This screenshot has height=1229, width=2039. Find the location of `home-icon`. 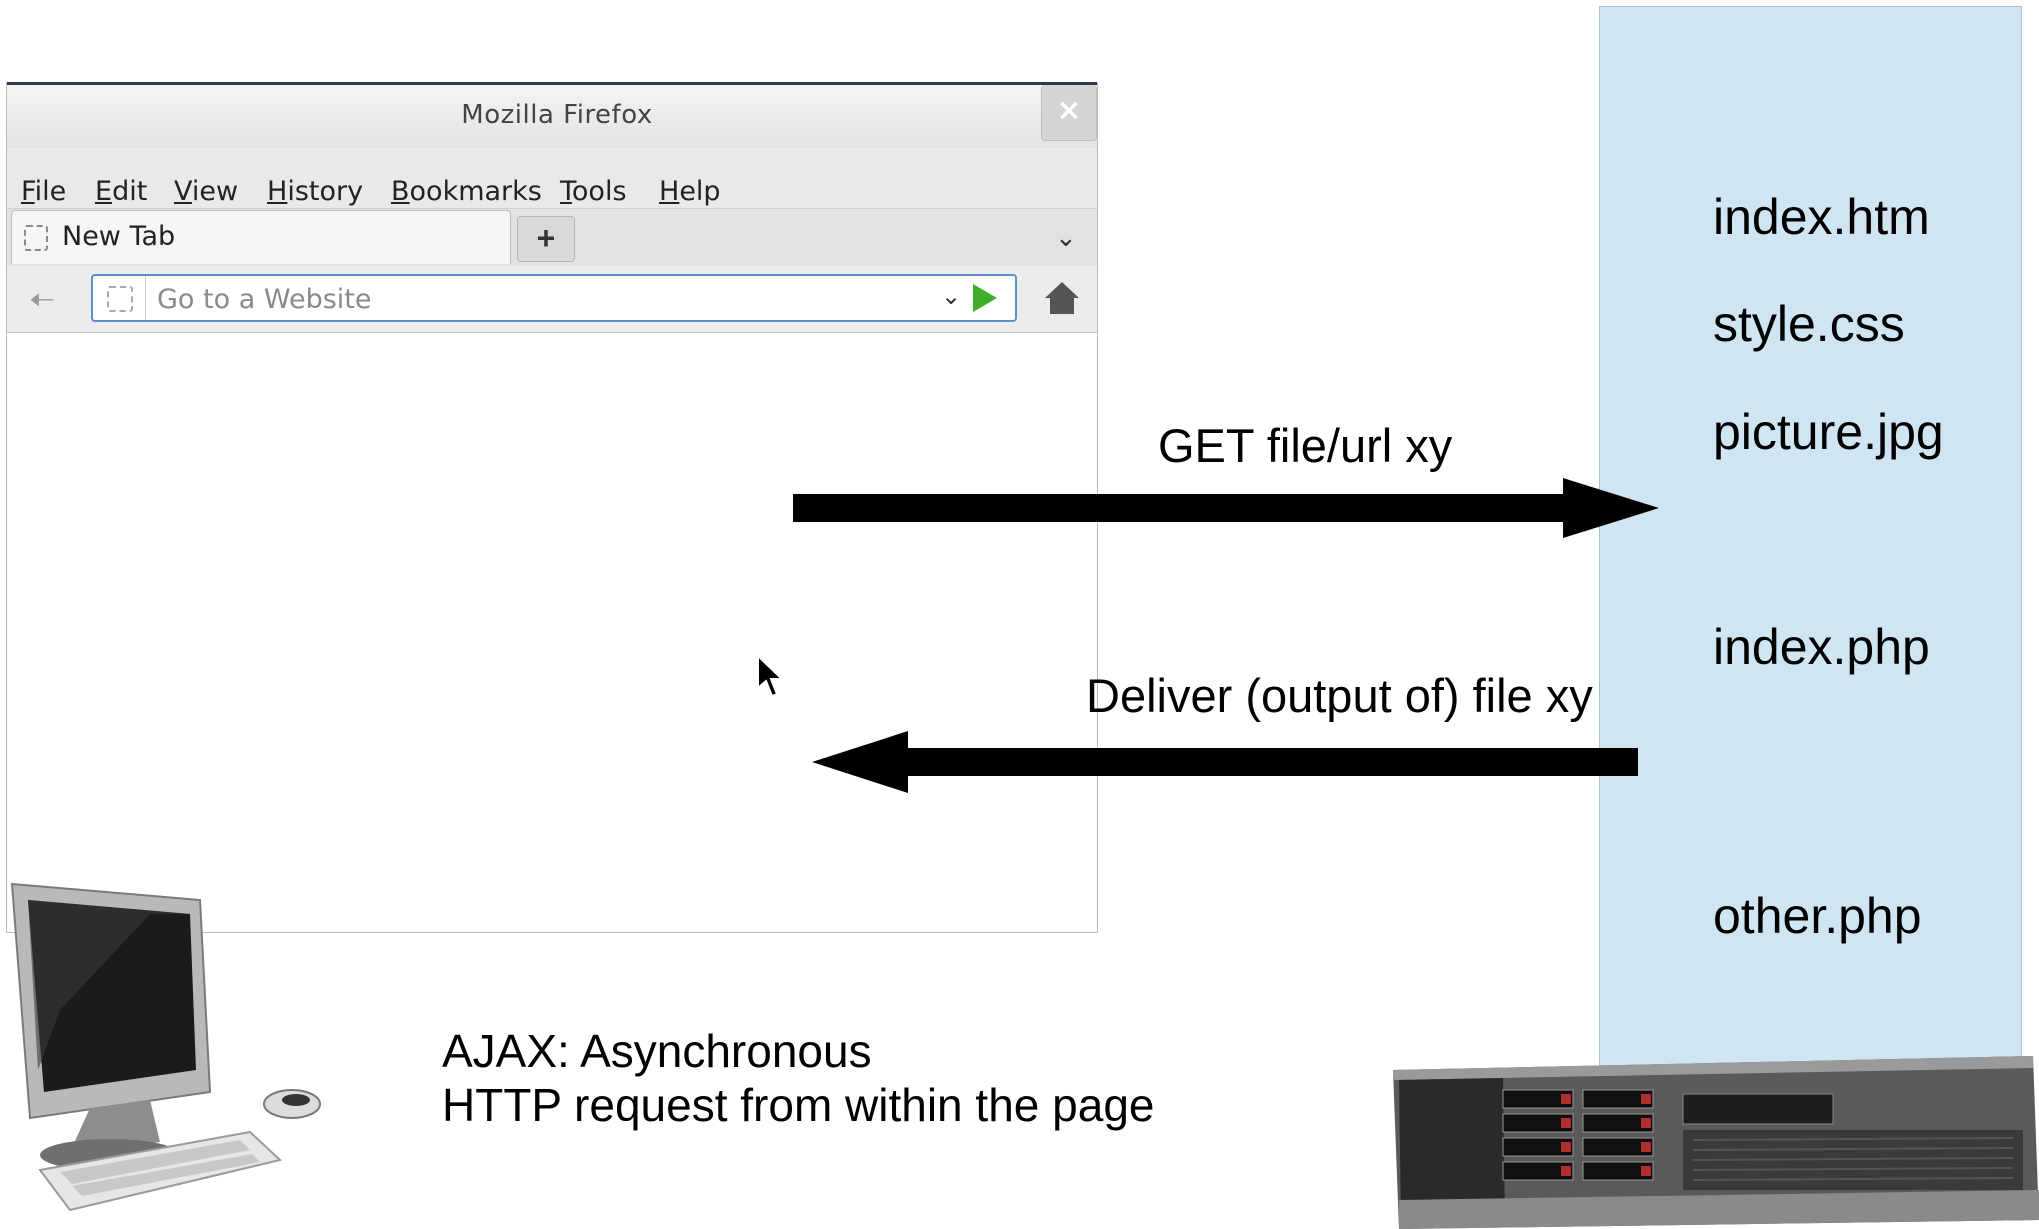

home-icon is located at coordinates (1062, 298).